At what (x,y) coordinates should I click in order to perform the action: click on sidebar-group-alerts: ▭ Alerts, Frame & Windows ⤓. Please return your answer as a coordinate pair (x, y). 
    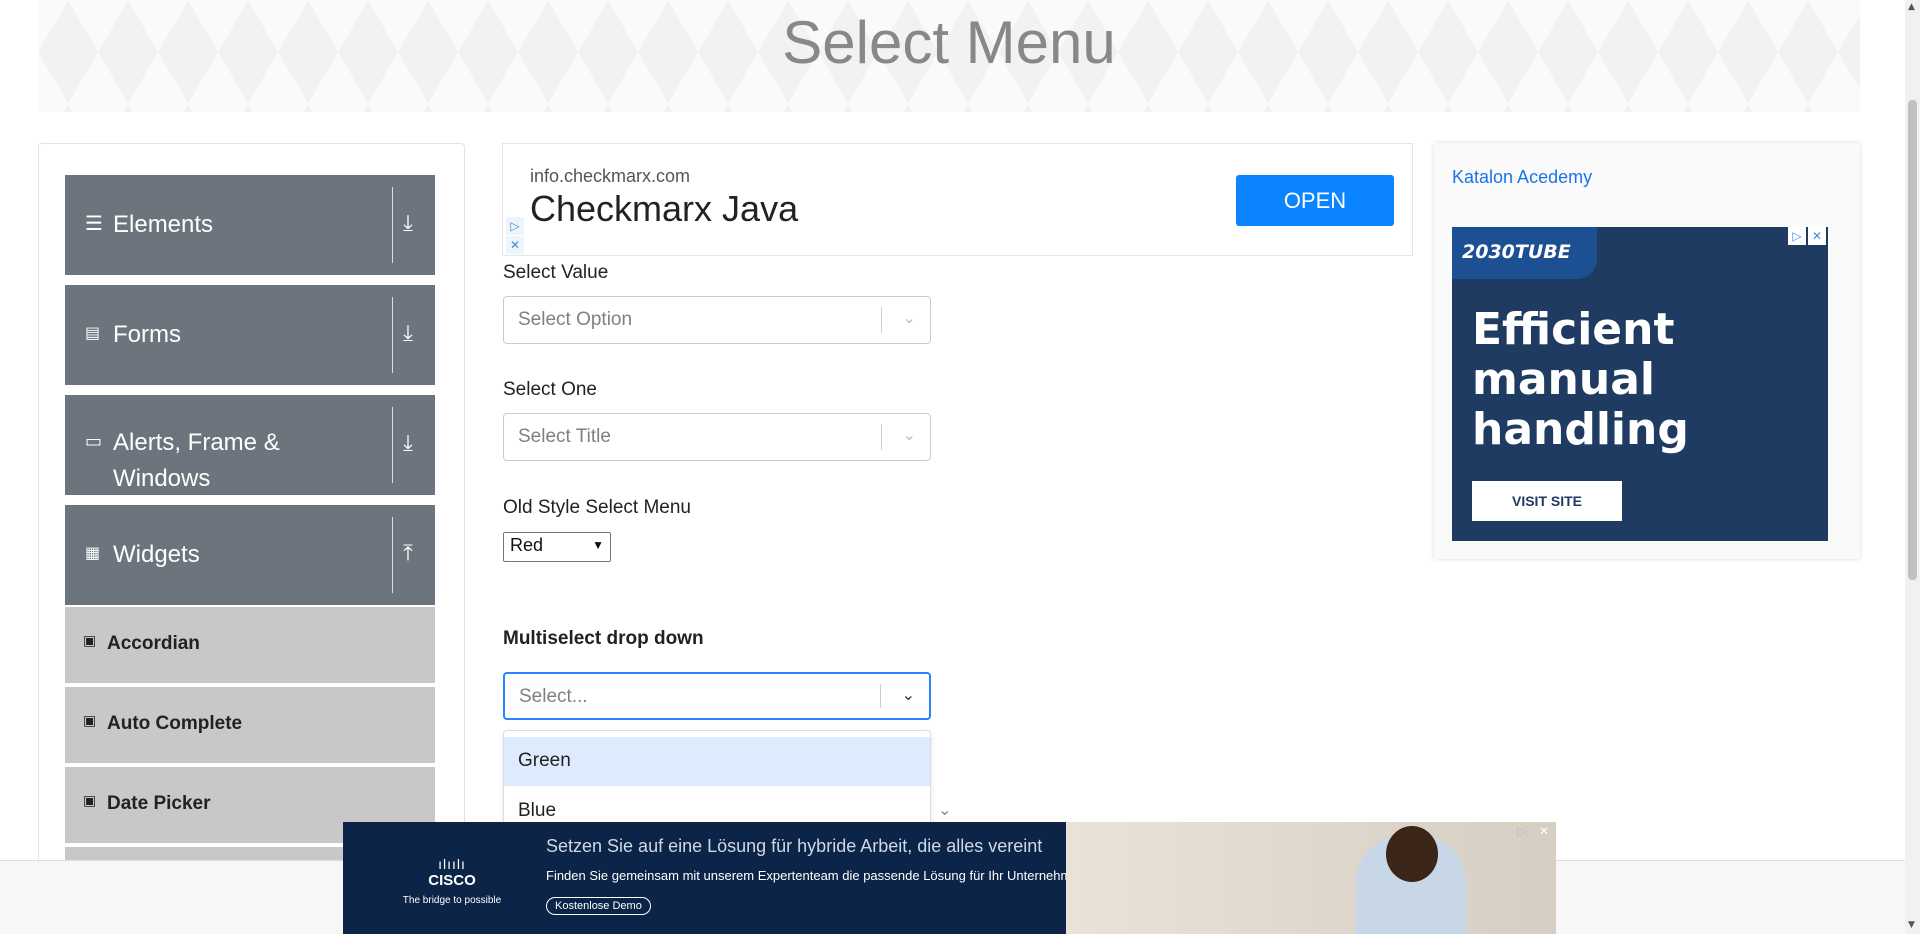
    Looking at the image, I should click on (250, 445).